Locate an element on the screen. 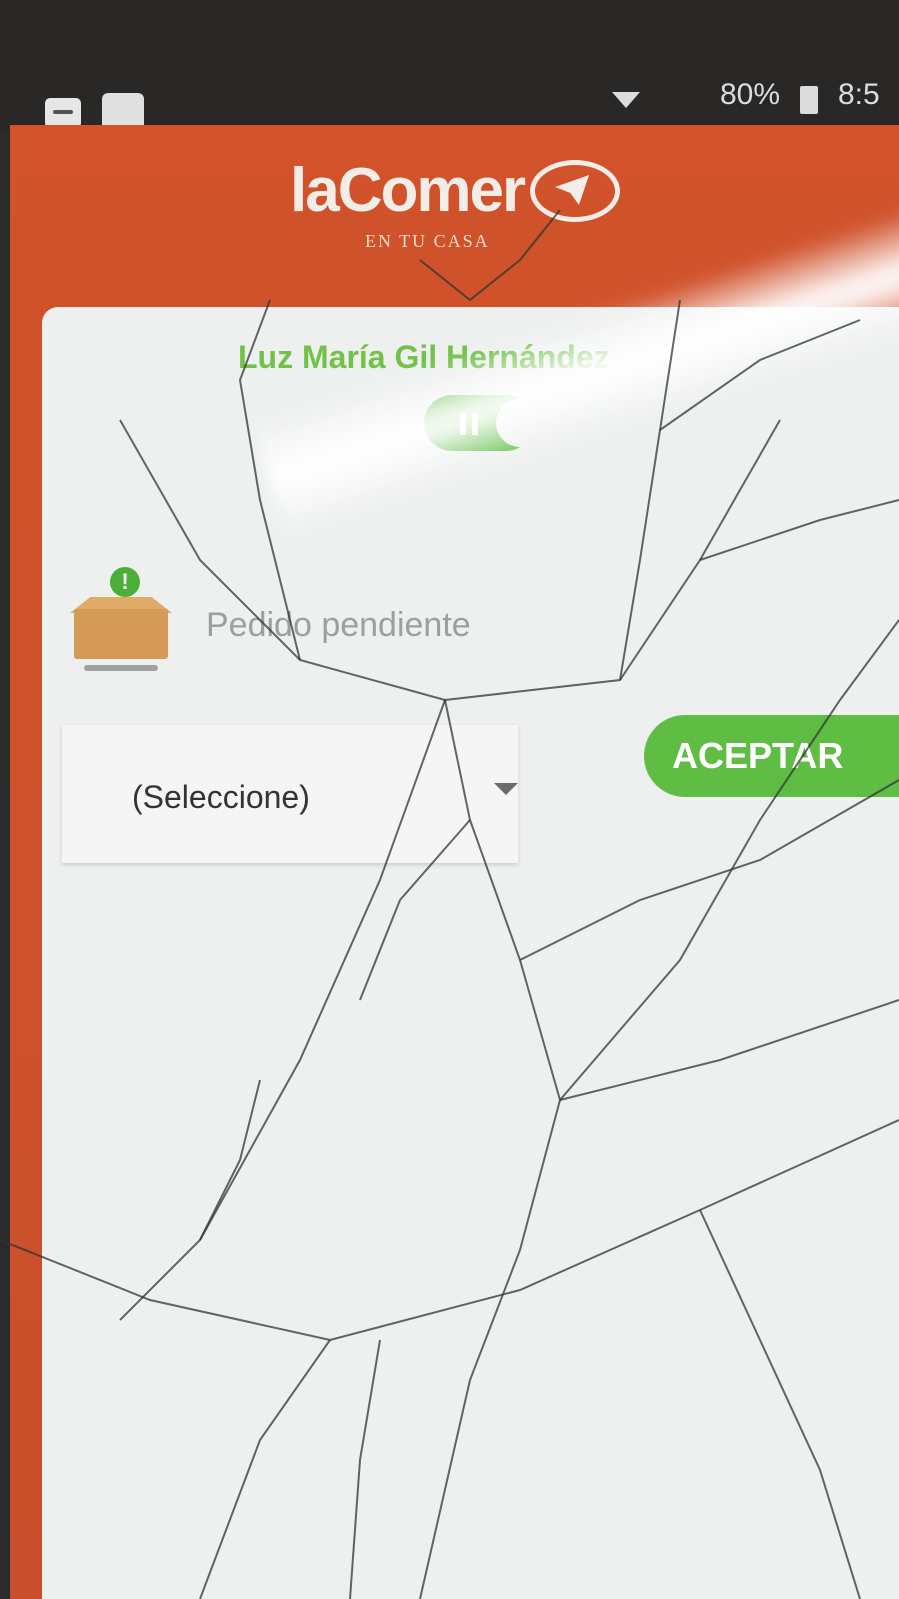  app-header: laComer EN TU CASA is located at coordinates (454, 210).